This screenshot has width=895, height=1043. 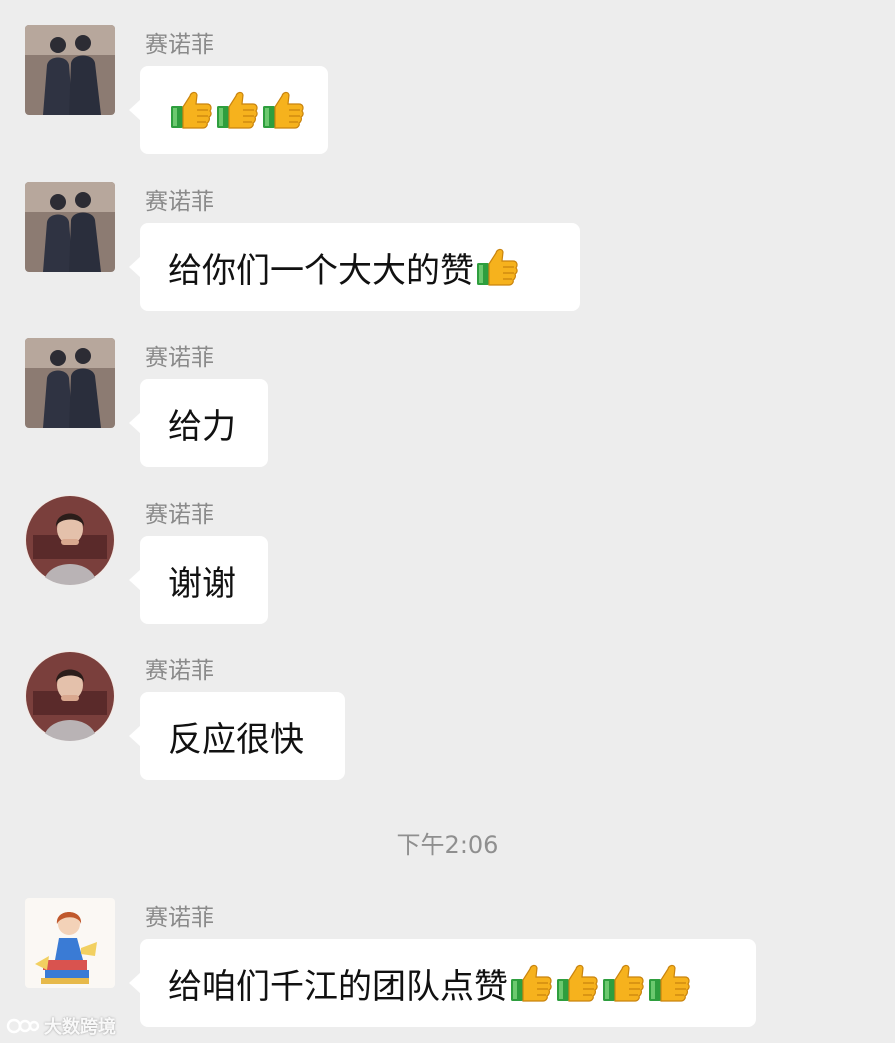 I want to click on message-bubble: 给力, so click(x=198, y=423).